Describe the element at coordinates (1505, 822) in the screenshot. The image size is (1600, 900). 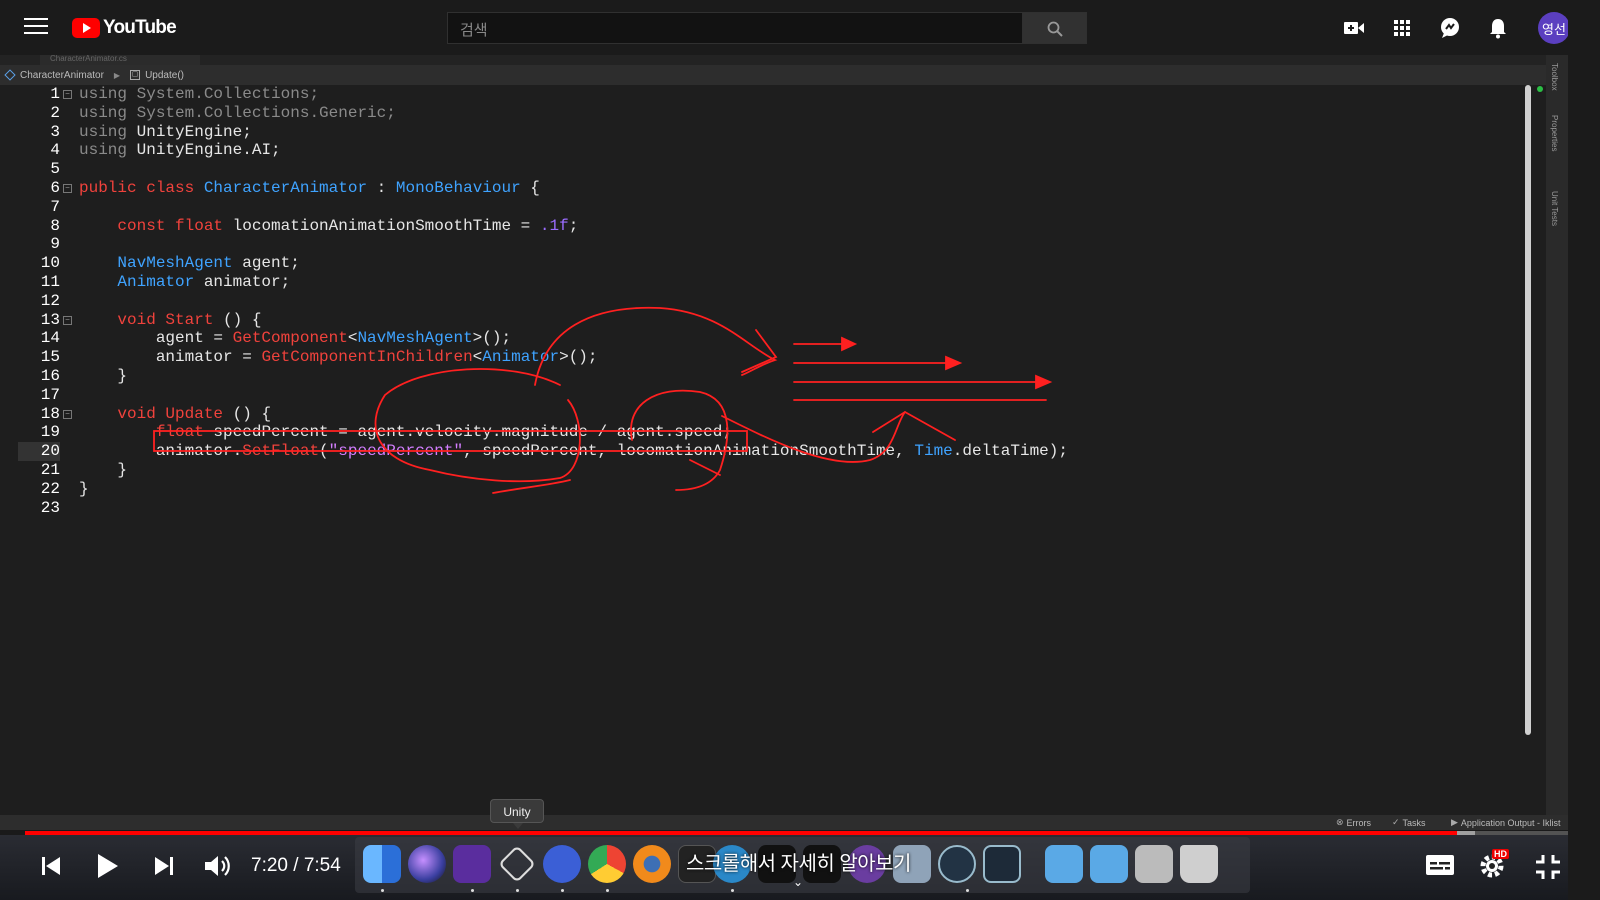
I see `application-output-pad: ▶ Application Output - Iklist` at that location.